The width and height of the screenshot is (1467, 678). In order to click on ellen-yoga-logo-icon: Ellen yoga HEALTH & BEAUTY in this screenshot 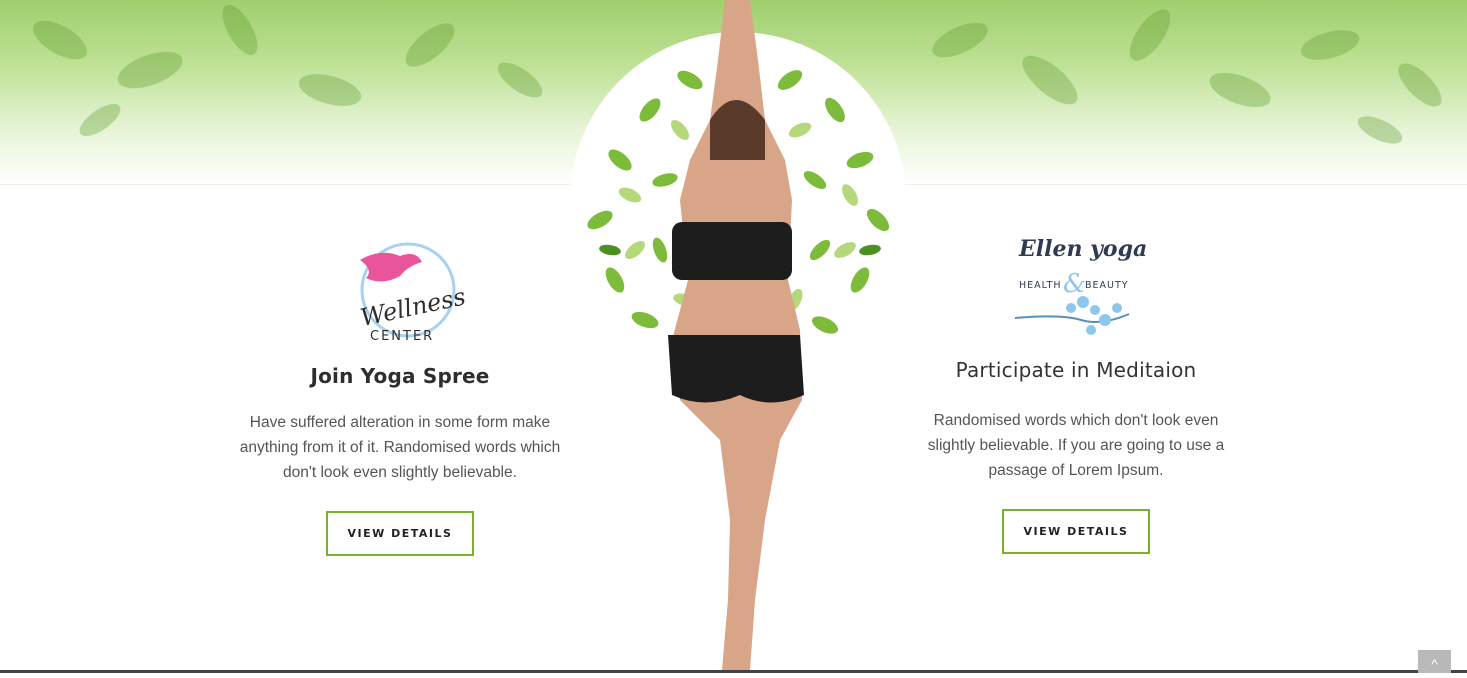, I will do `click(1080, 285)`.